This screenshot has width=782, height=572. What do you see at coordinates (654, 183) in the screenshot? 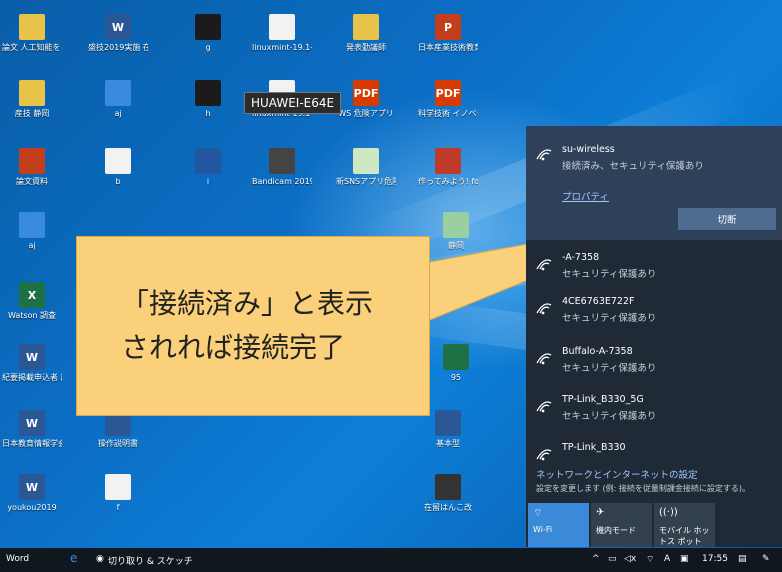
I see `active-network: su-wireless 接続済み、セキュリティ保護あり プロパティ 切断` at bounding box center [654, 183].